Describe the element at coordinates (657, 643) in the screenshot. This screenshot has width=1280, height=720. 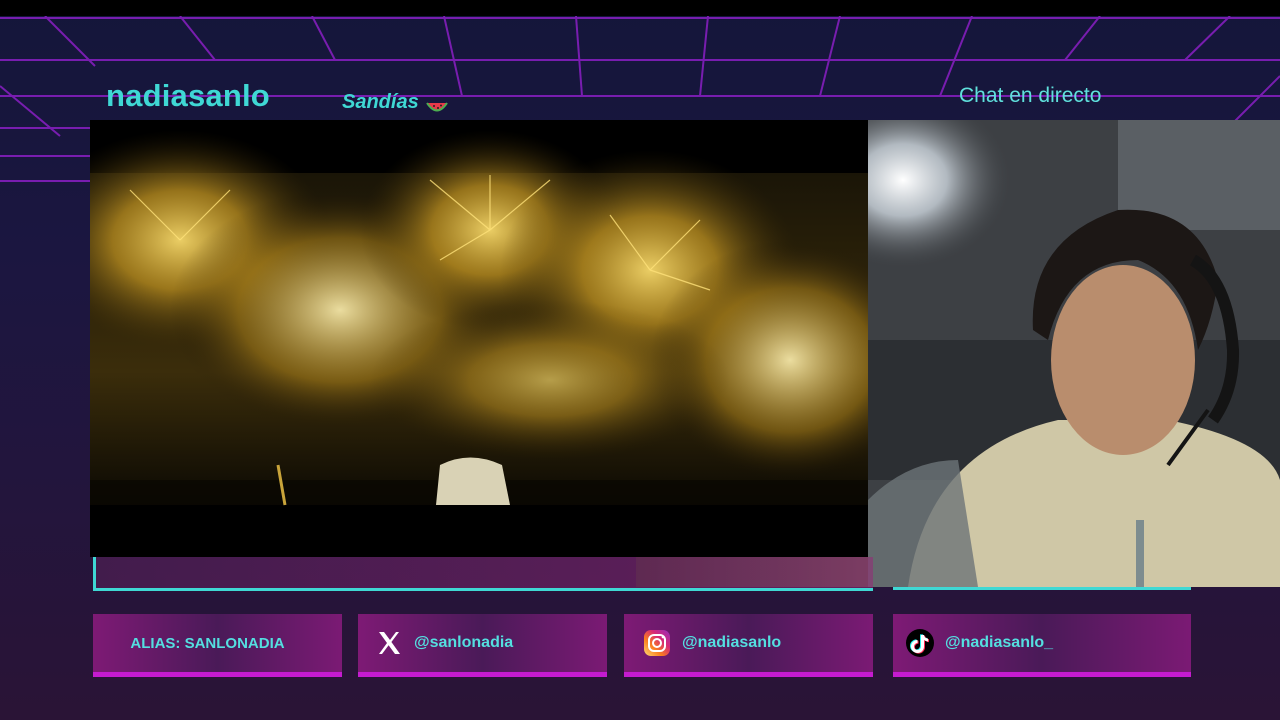
I see `instagram-icon` at that location.